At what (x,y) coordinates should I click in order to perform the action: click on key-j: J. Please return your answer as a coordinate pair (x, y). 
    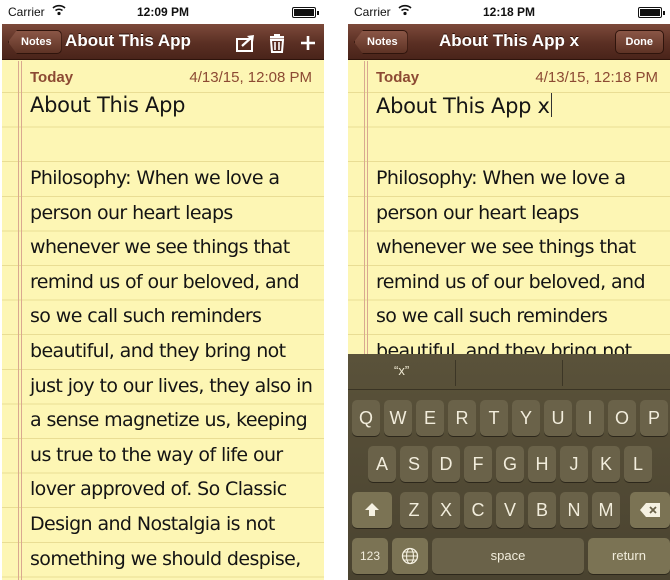
    Looking at the image, I should click on (574, 464).